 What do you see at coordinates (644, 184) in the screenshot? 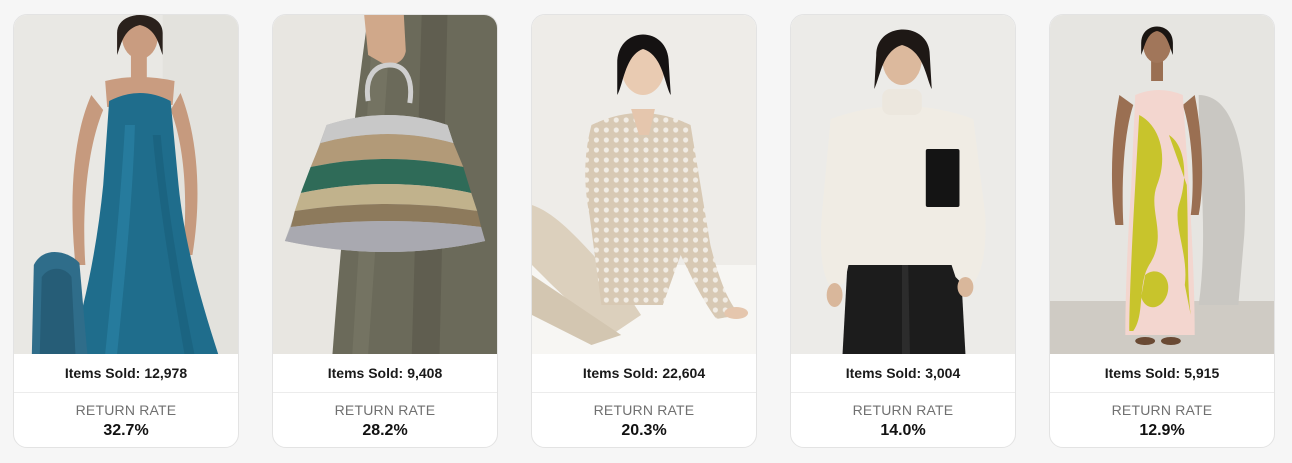
I see `product-photo-beige-open-knit-sweater-icon` at bounding box center [644, 184].